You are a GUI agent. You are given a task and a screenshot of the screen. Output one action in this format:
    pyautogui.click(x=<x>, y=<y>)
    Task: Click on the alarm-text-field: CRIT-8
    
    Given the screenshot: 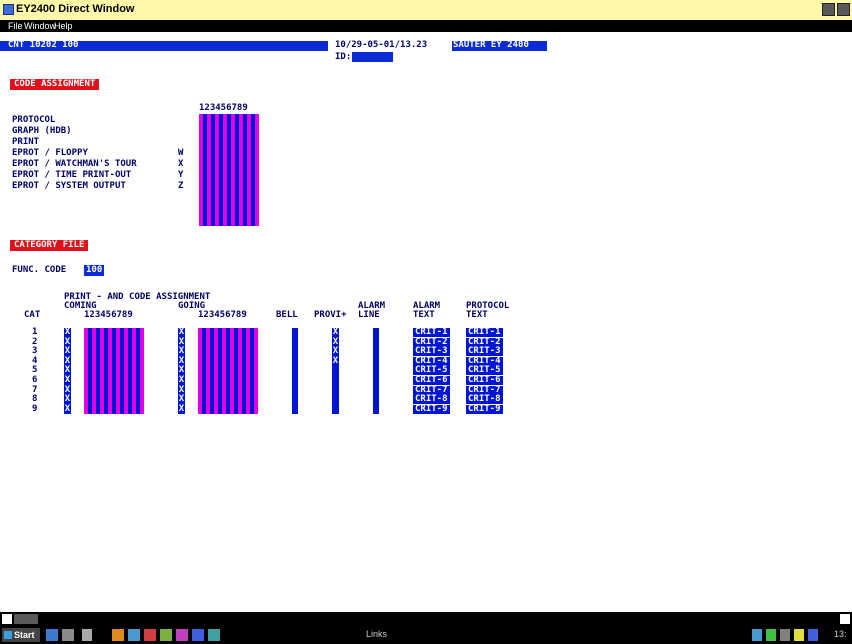 What is the action you would take?
    pyautogui.click(x=431, y=400)
    